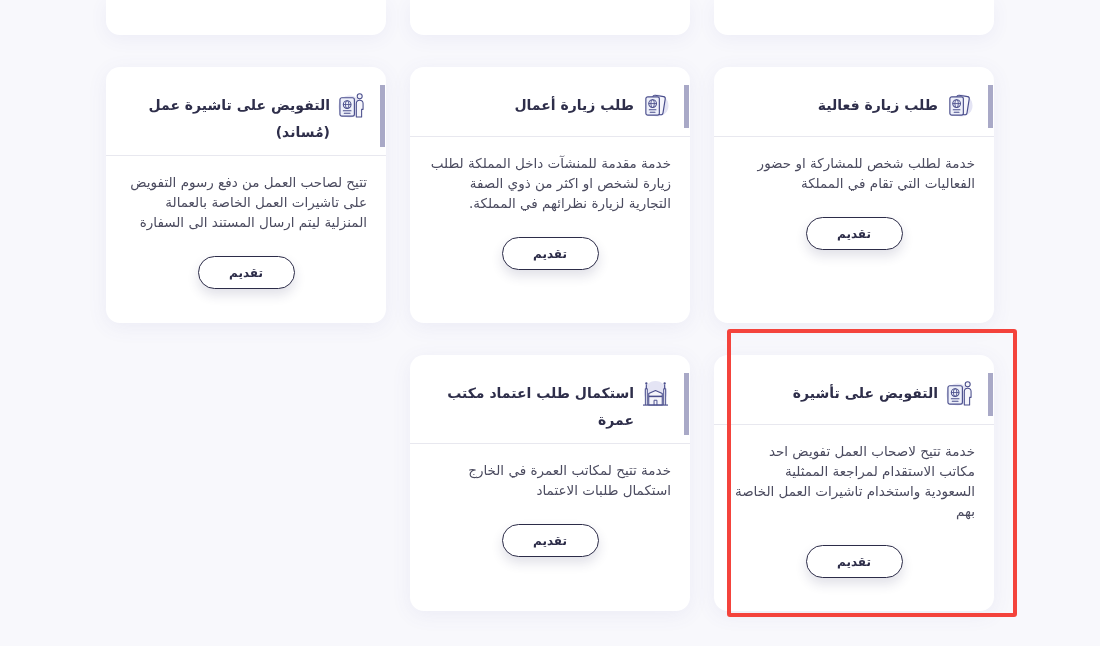 Image resolution: width=1100 pixels, height=646 pixels. Describe the element at coordinates (866, 173) in the screenshot. I see `card-description: خدمة لطلب شخص للمشاركة او حضور الفعاليات التي تقام في المملكة` at that location.